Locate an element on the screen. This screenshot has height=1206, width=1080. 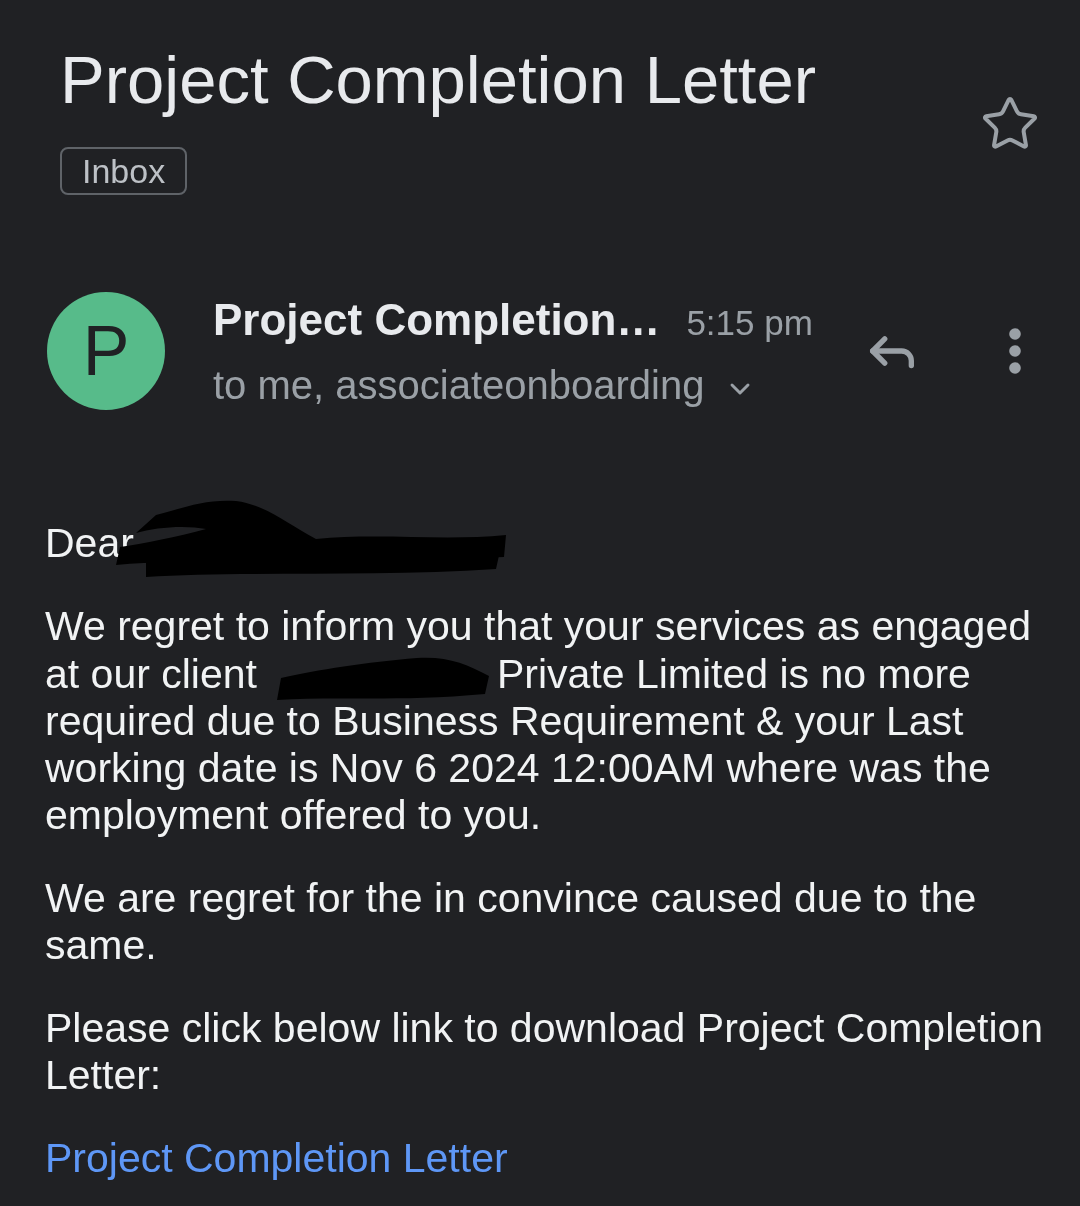
recipients-text: to me, associateonboarding is located at coordinates (459, 385).